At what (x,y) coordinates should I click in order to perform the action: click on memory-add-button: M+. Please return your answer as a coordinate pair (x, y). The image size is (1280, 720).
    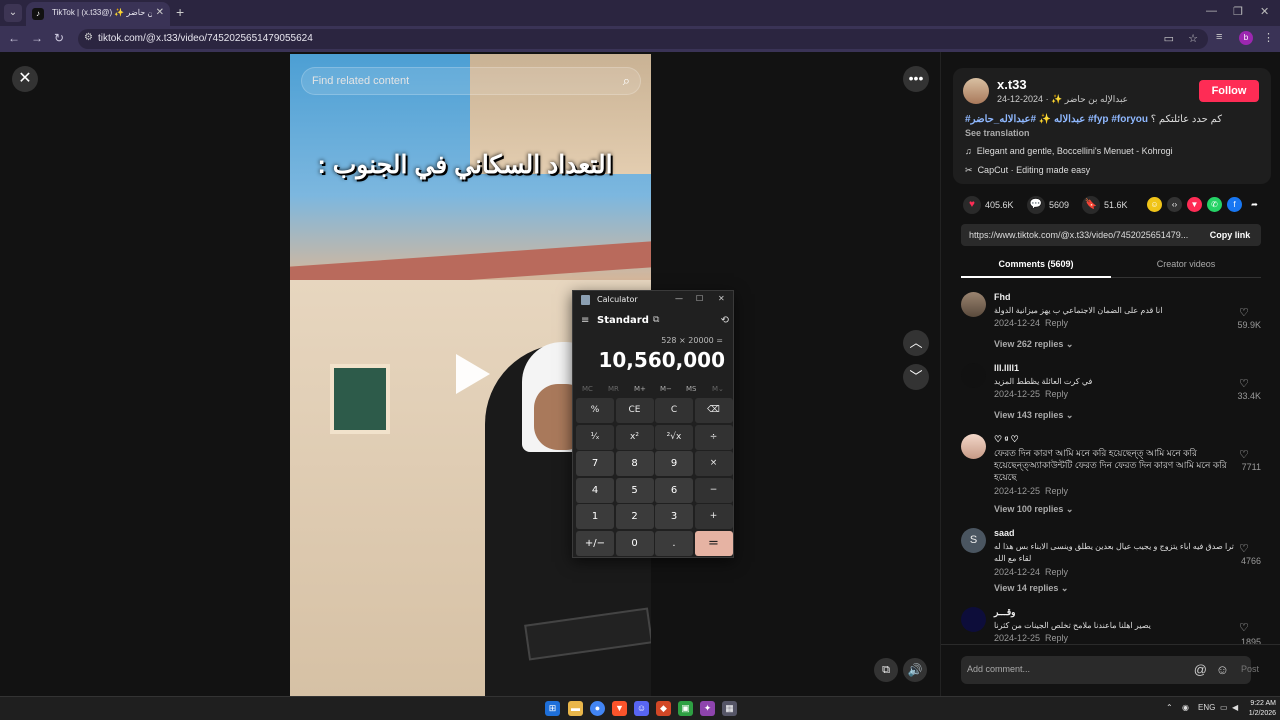
    Looking at the image, I should click on (640, 389).